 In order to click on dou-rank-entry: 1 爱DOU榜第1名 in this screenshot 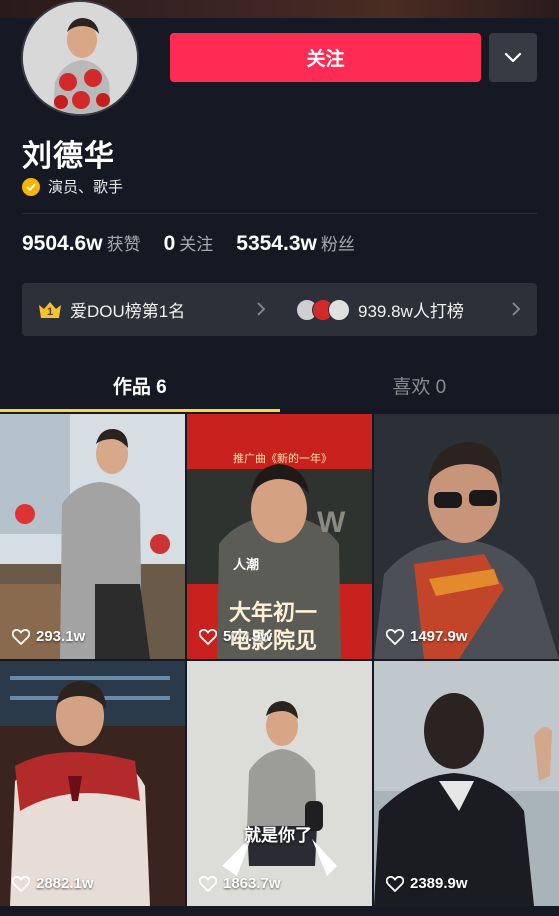, I will do `click(152, 309)`.